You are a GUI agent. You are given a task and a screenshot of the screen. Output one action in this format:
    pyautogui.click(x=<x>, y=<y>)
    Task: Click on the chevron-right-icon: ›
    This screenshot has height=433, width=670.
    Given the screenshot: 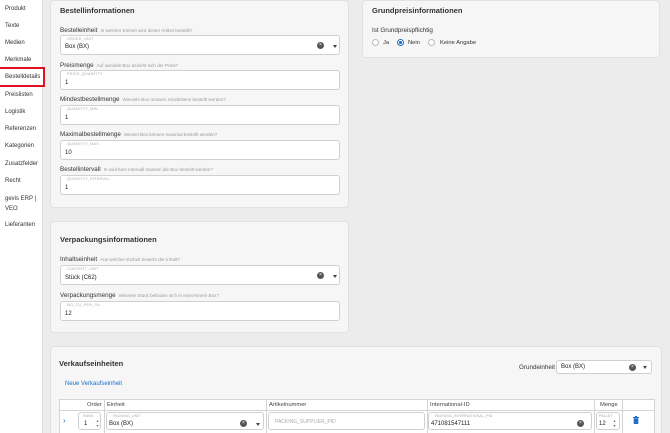 What is the action you would take?
    pyautogui.click(x=64, y=420)
    